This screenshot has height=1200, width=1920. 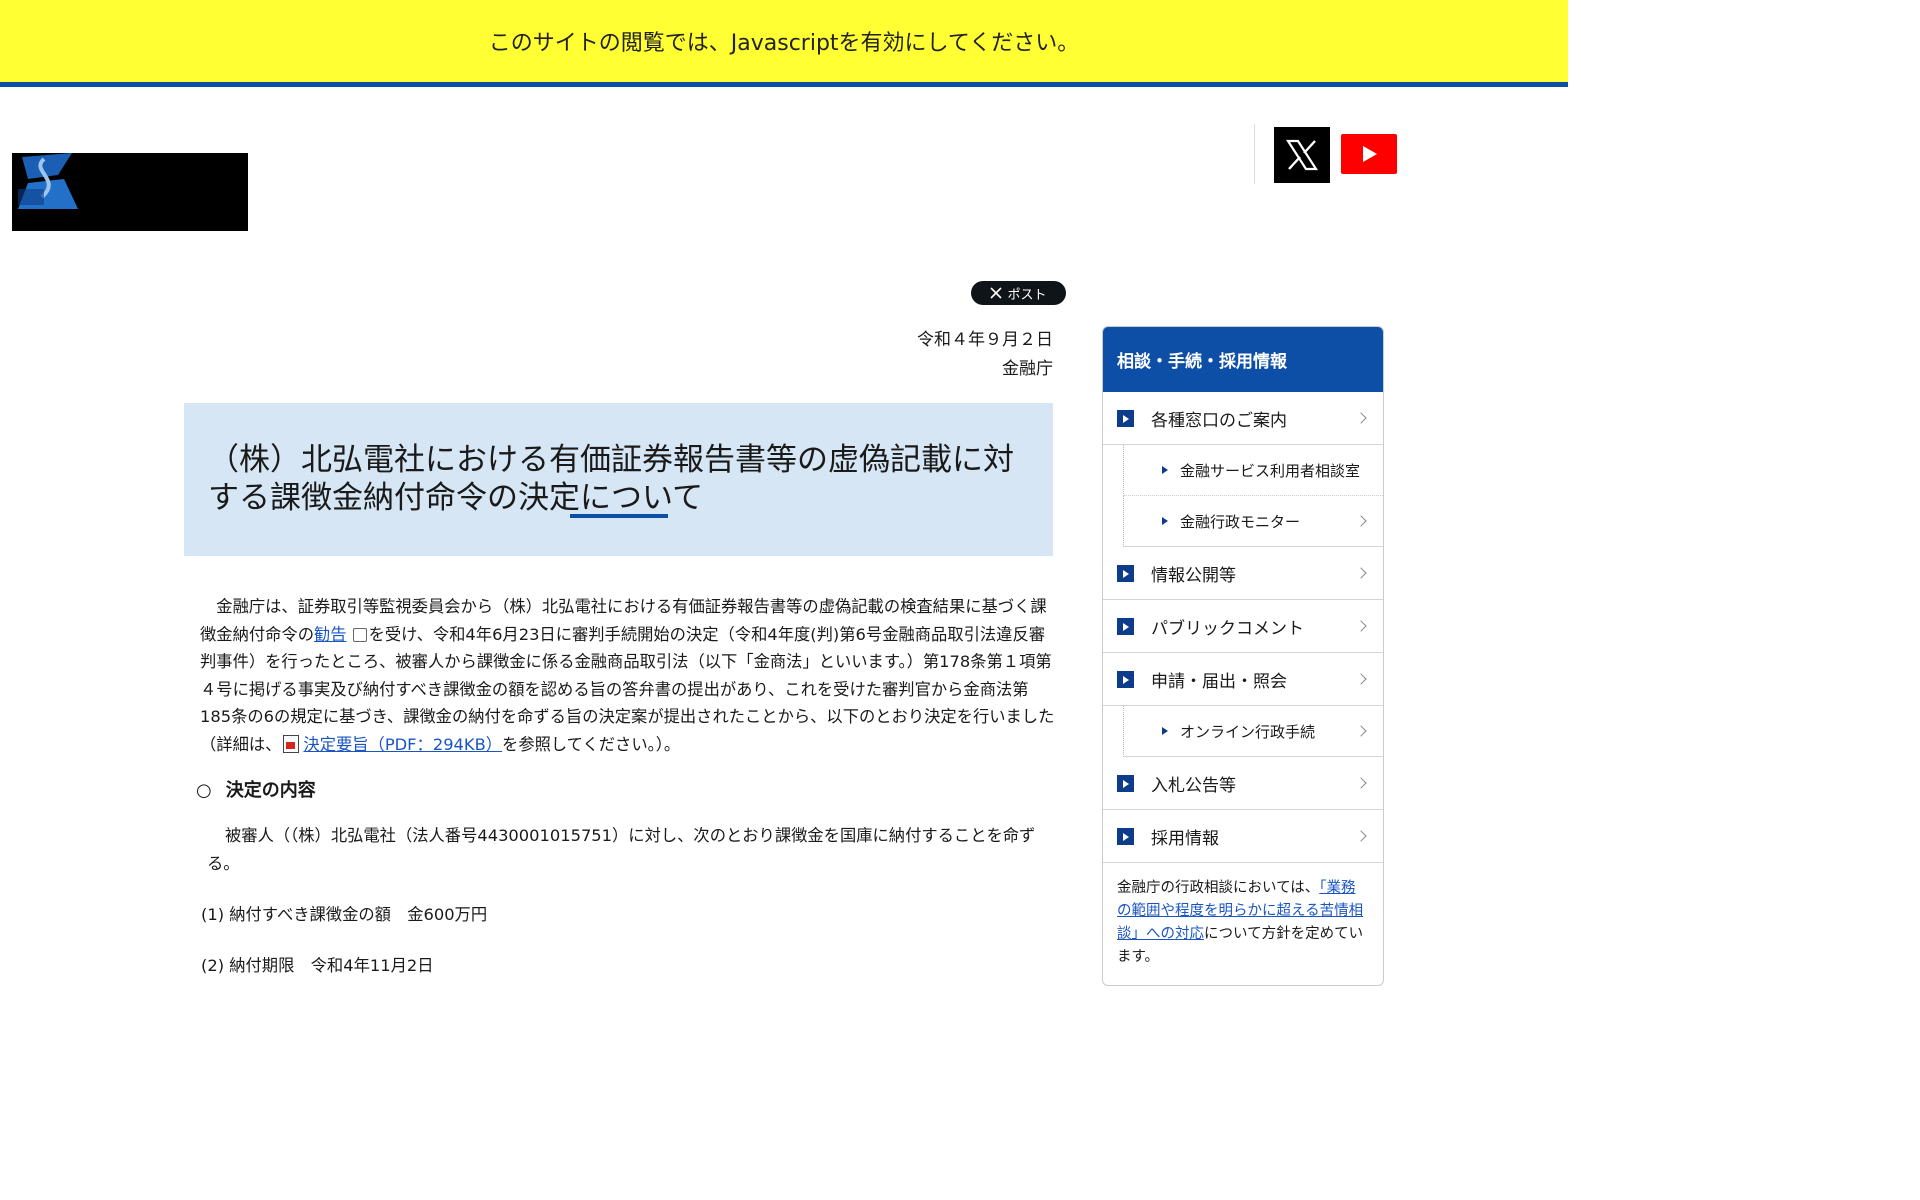 I want to click on decision-item-deadline: (2) 納付期限 令和4年11月2日, so click(x=317, y=965).